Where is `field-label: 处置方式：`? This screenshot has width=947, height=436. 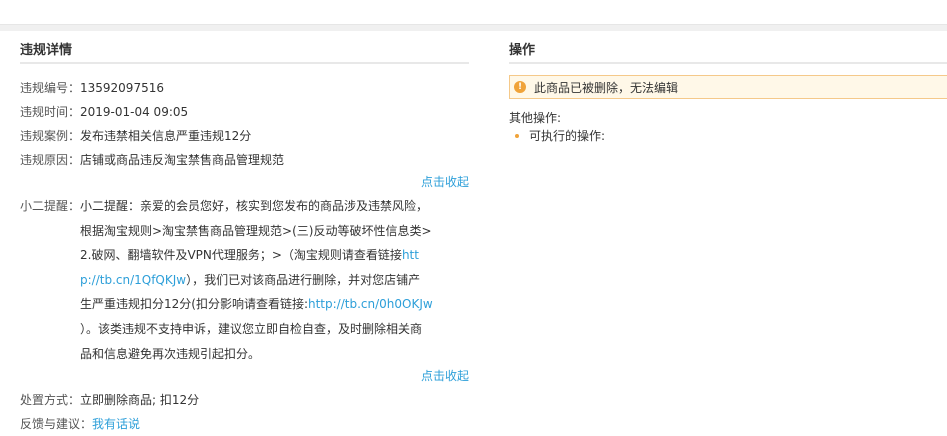
field-label: 处置方式： is located at coordinates (50, 400).